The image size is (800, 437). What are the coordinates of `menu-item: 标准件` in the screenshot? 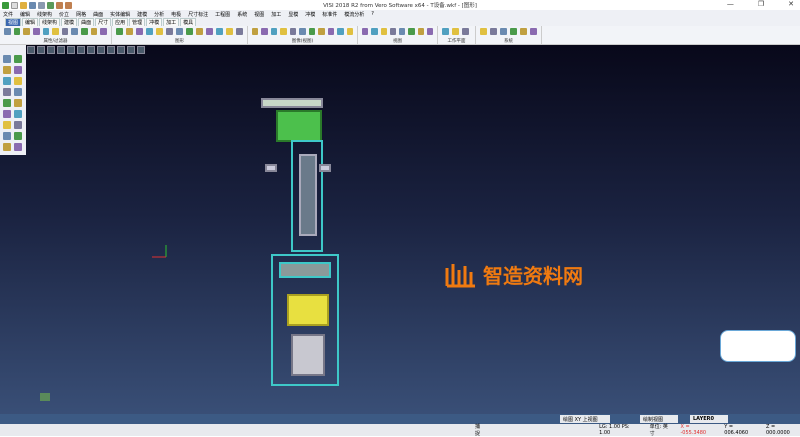 It's located at (329, 14).